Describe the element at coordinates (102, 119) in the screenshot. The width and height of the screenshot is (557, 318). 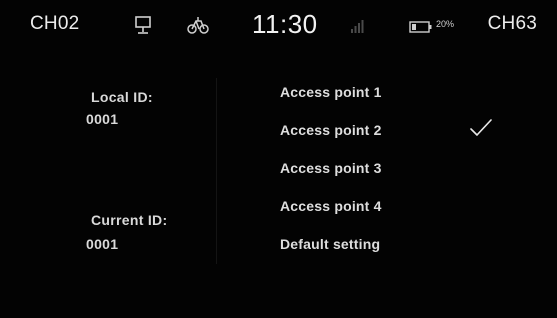
I see `local-id-value: 0001` at that location.